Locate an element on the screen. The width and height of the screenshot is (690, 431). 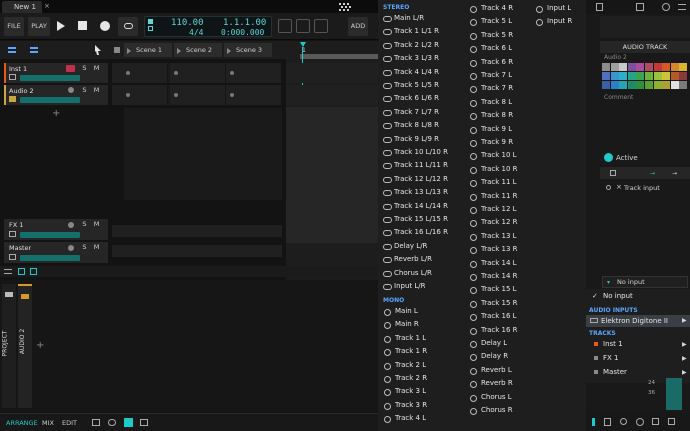
routing-item: Main L/R is located at coordinates (409, 18).